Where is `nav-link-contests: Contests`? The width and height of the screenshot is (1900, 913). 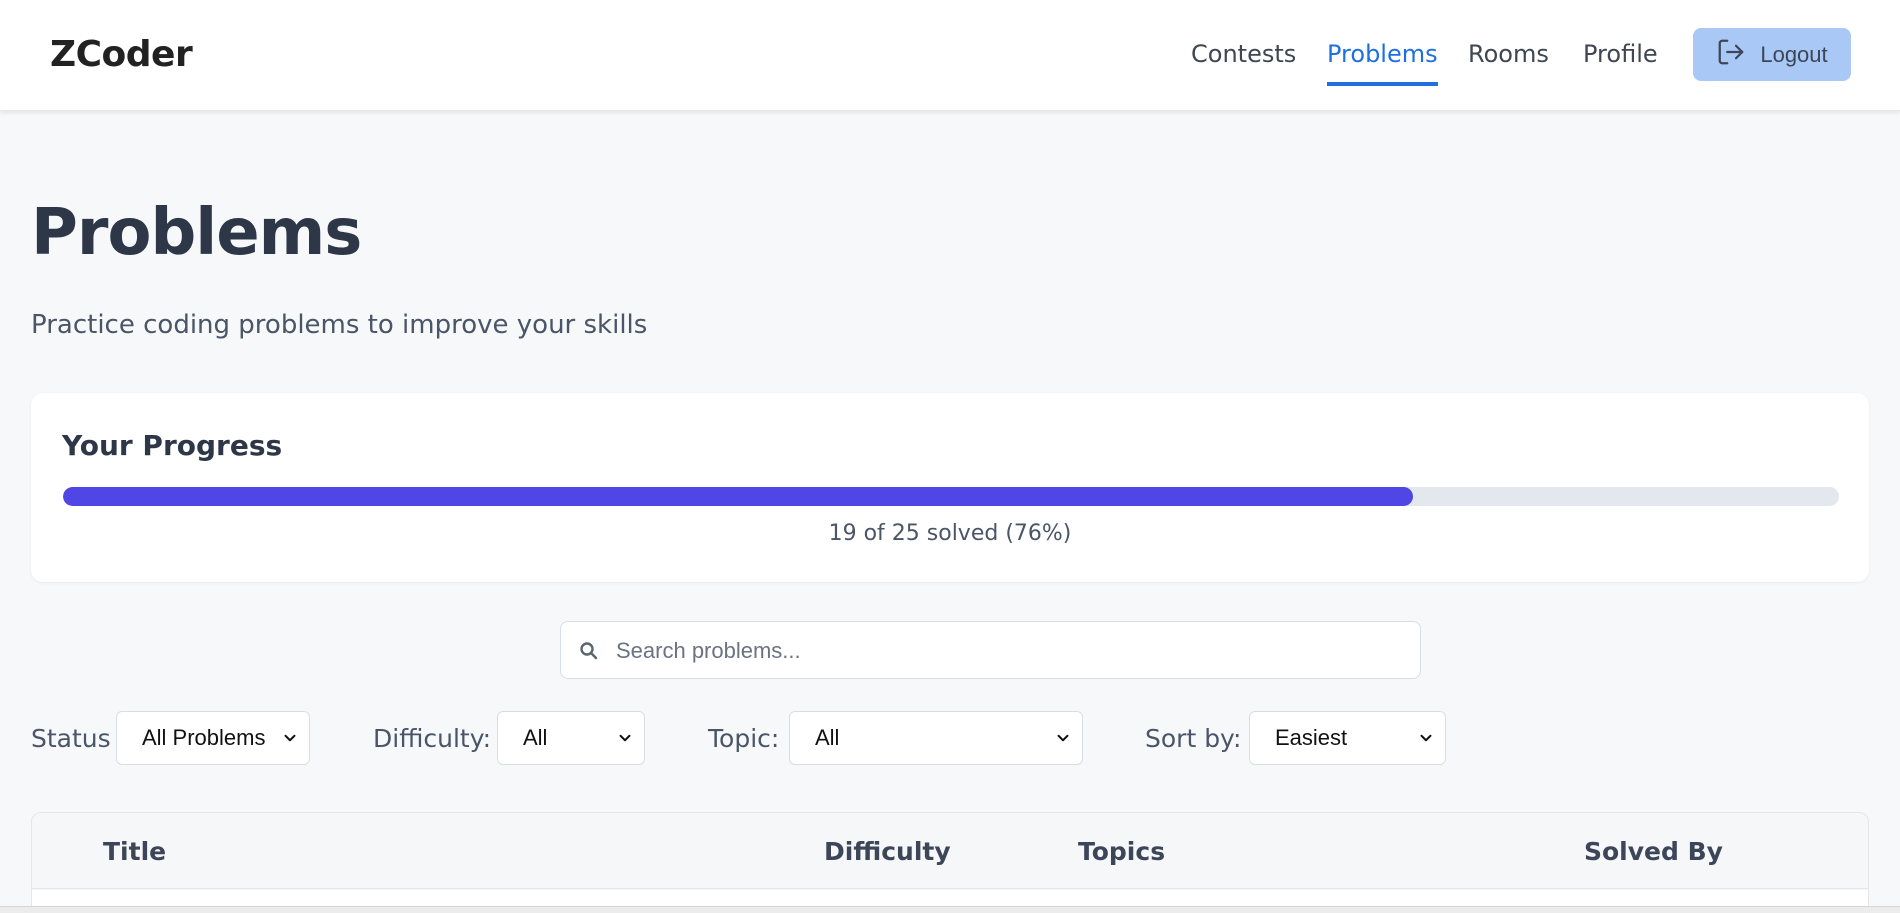 nav-link-contests: Contests is located at coordinates (1243, 63).